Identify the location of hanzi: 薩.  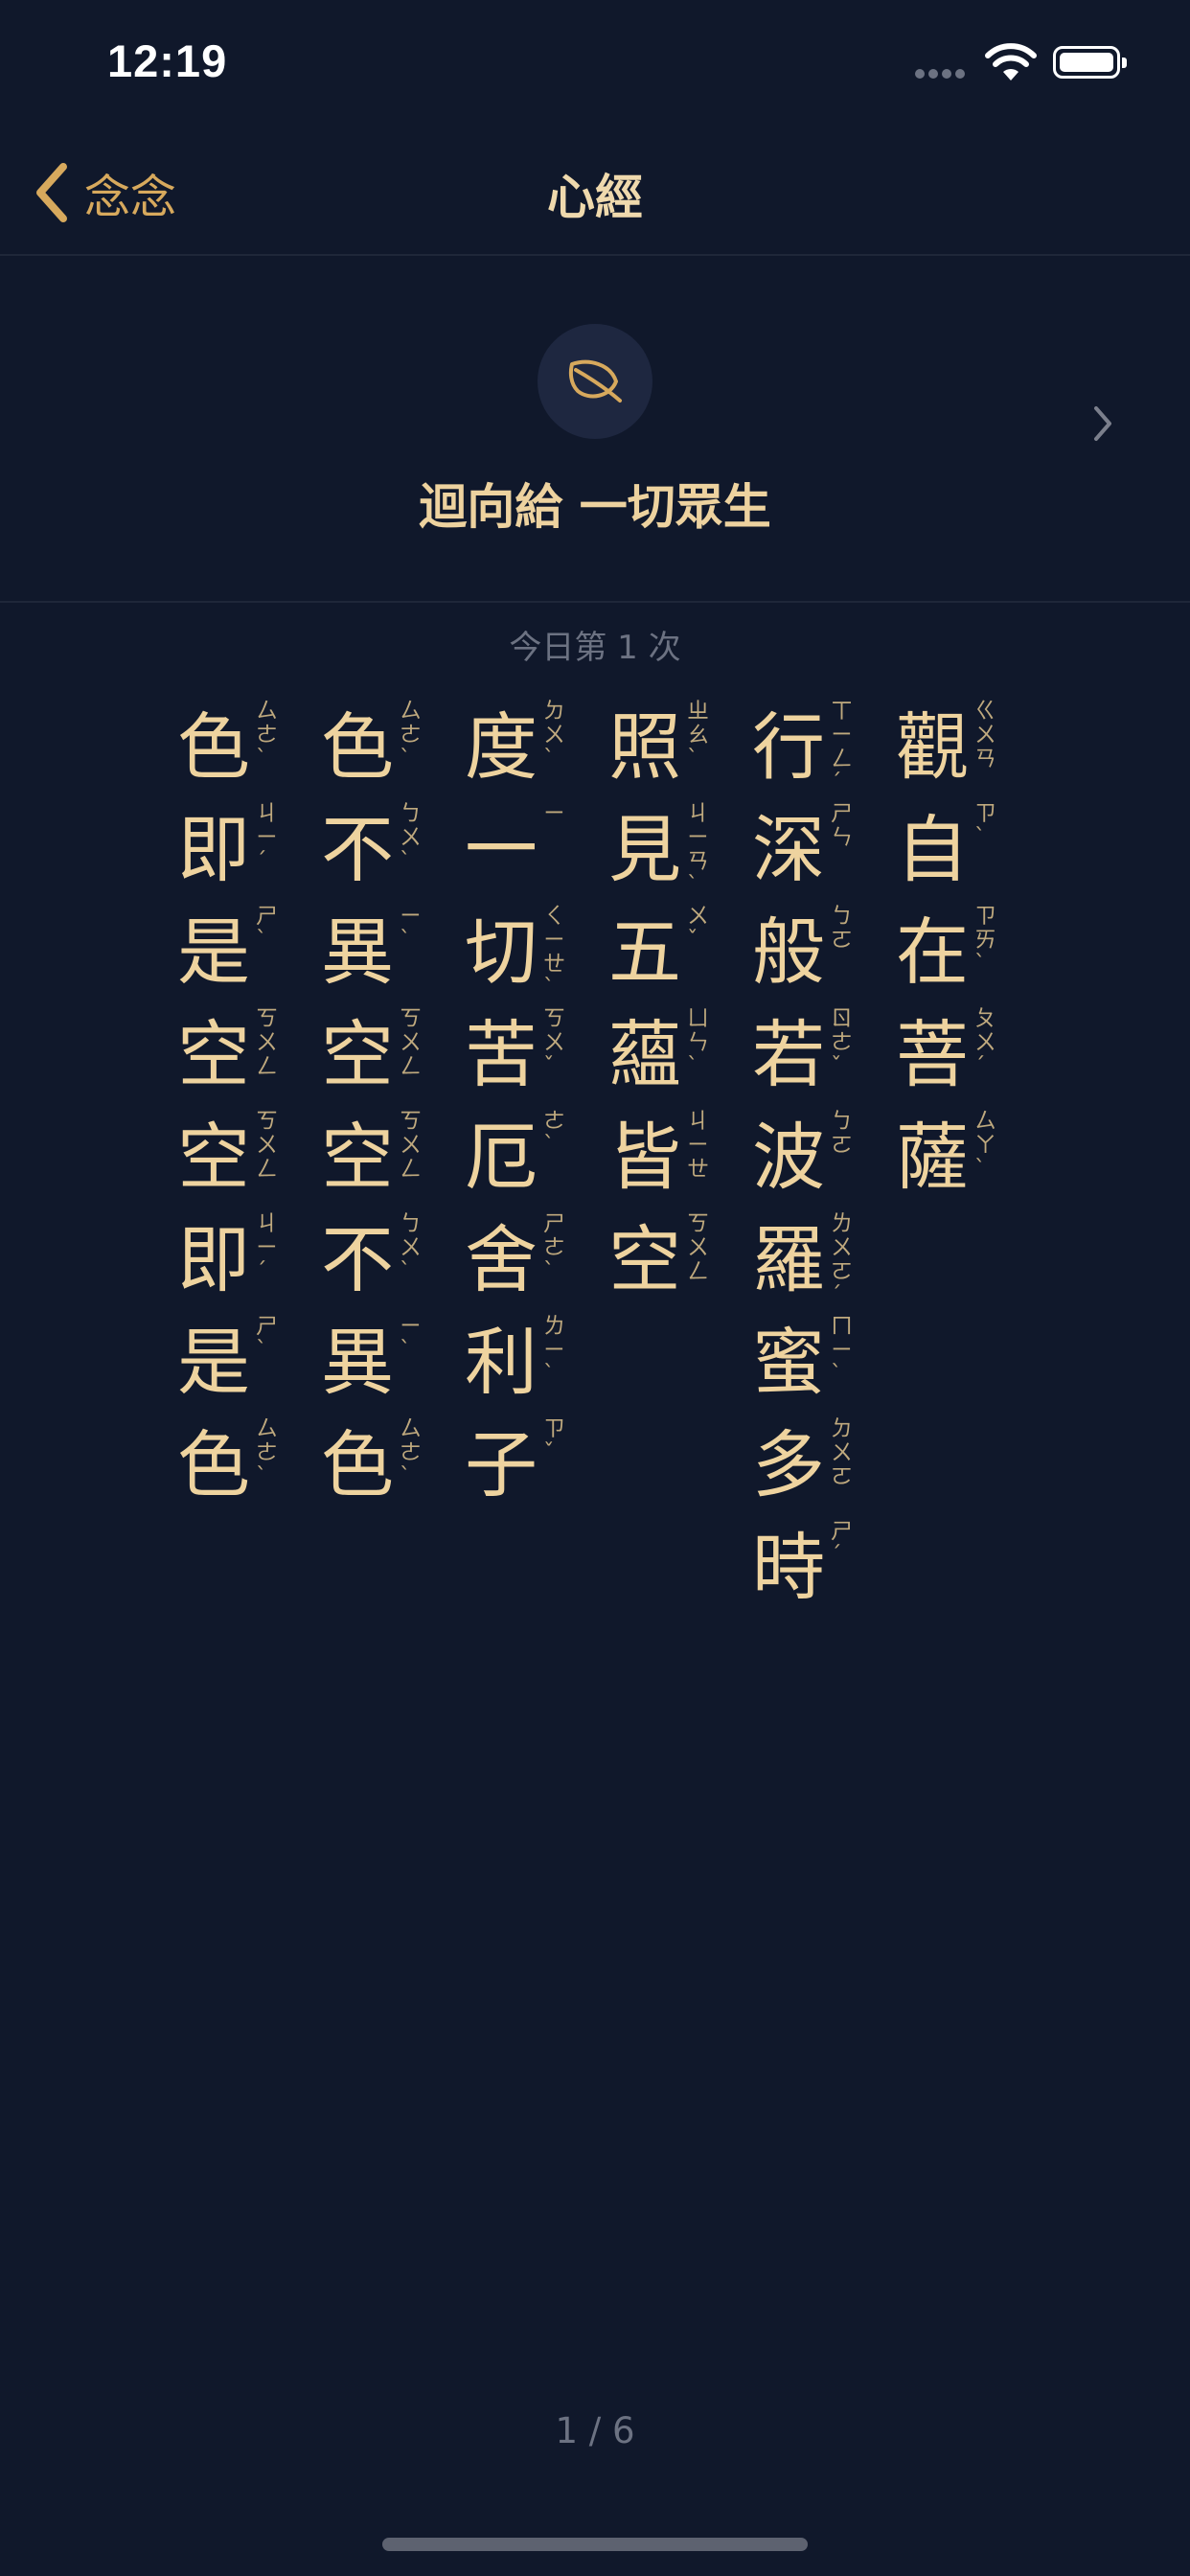
(933, 1157).